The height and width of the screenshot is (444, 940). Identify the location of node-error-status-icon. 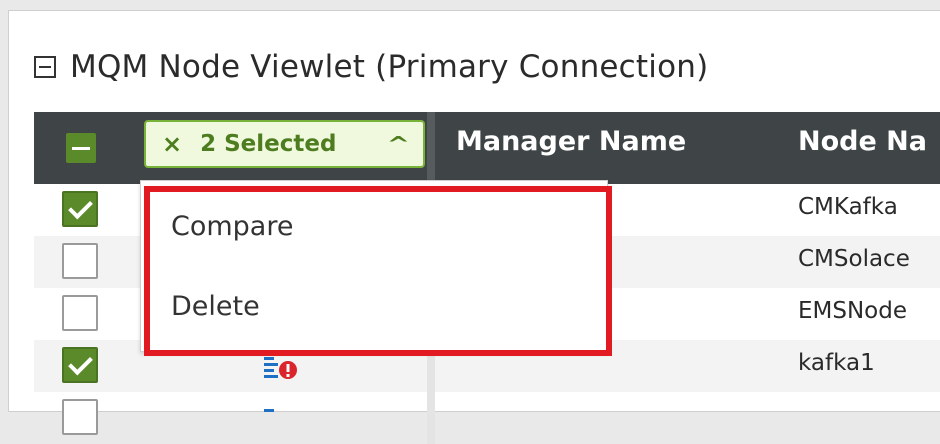
(280, 368).